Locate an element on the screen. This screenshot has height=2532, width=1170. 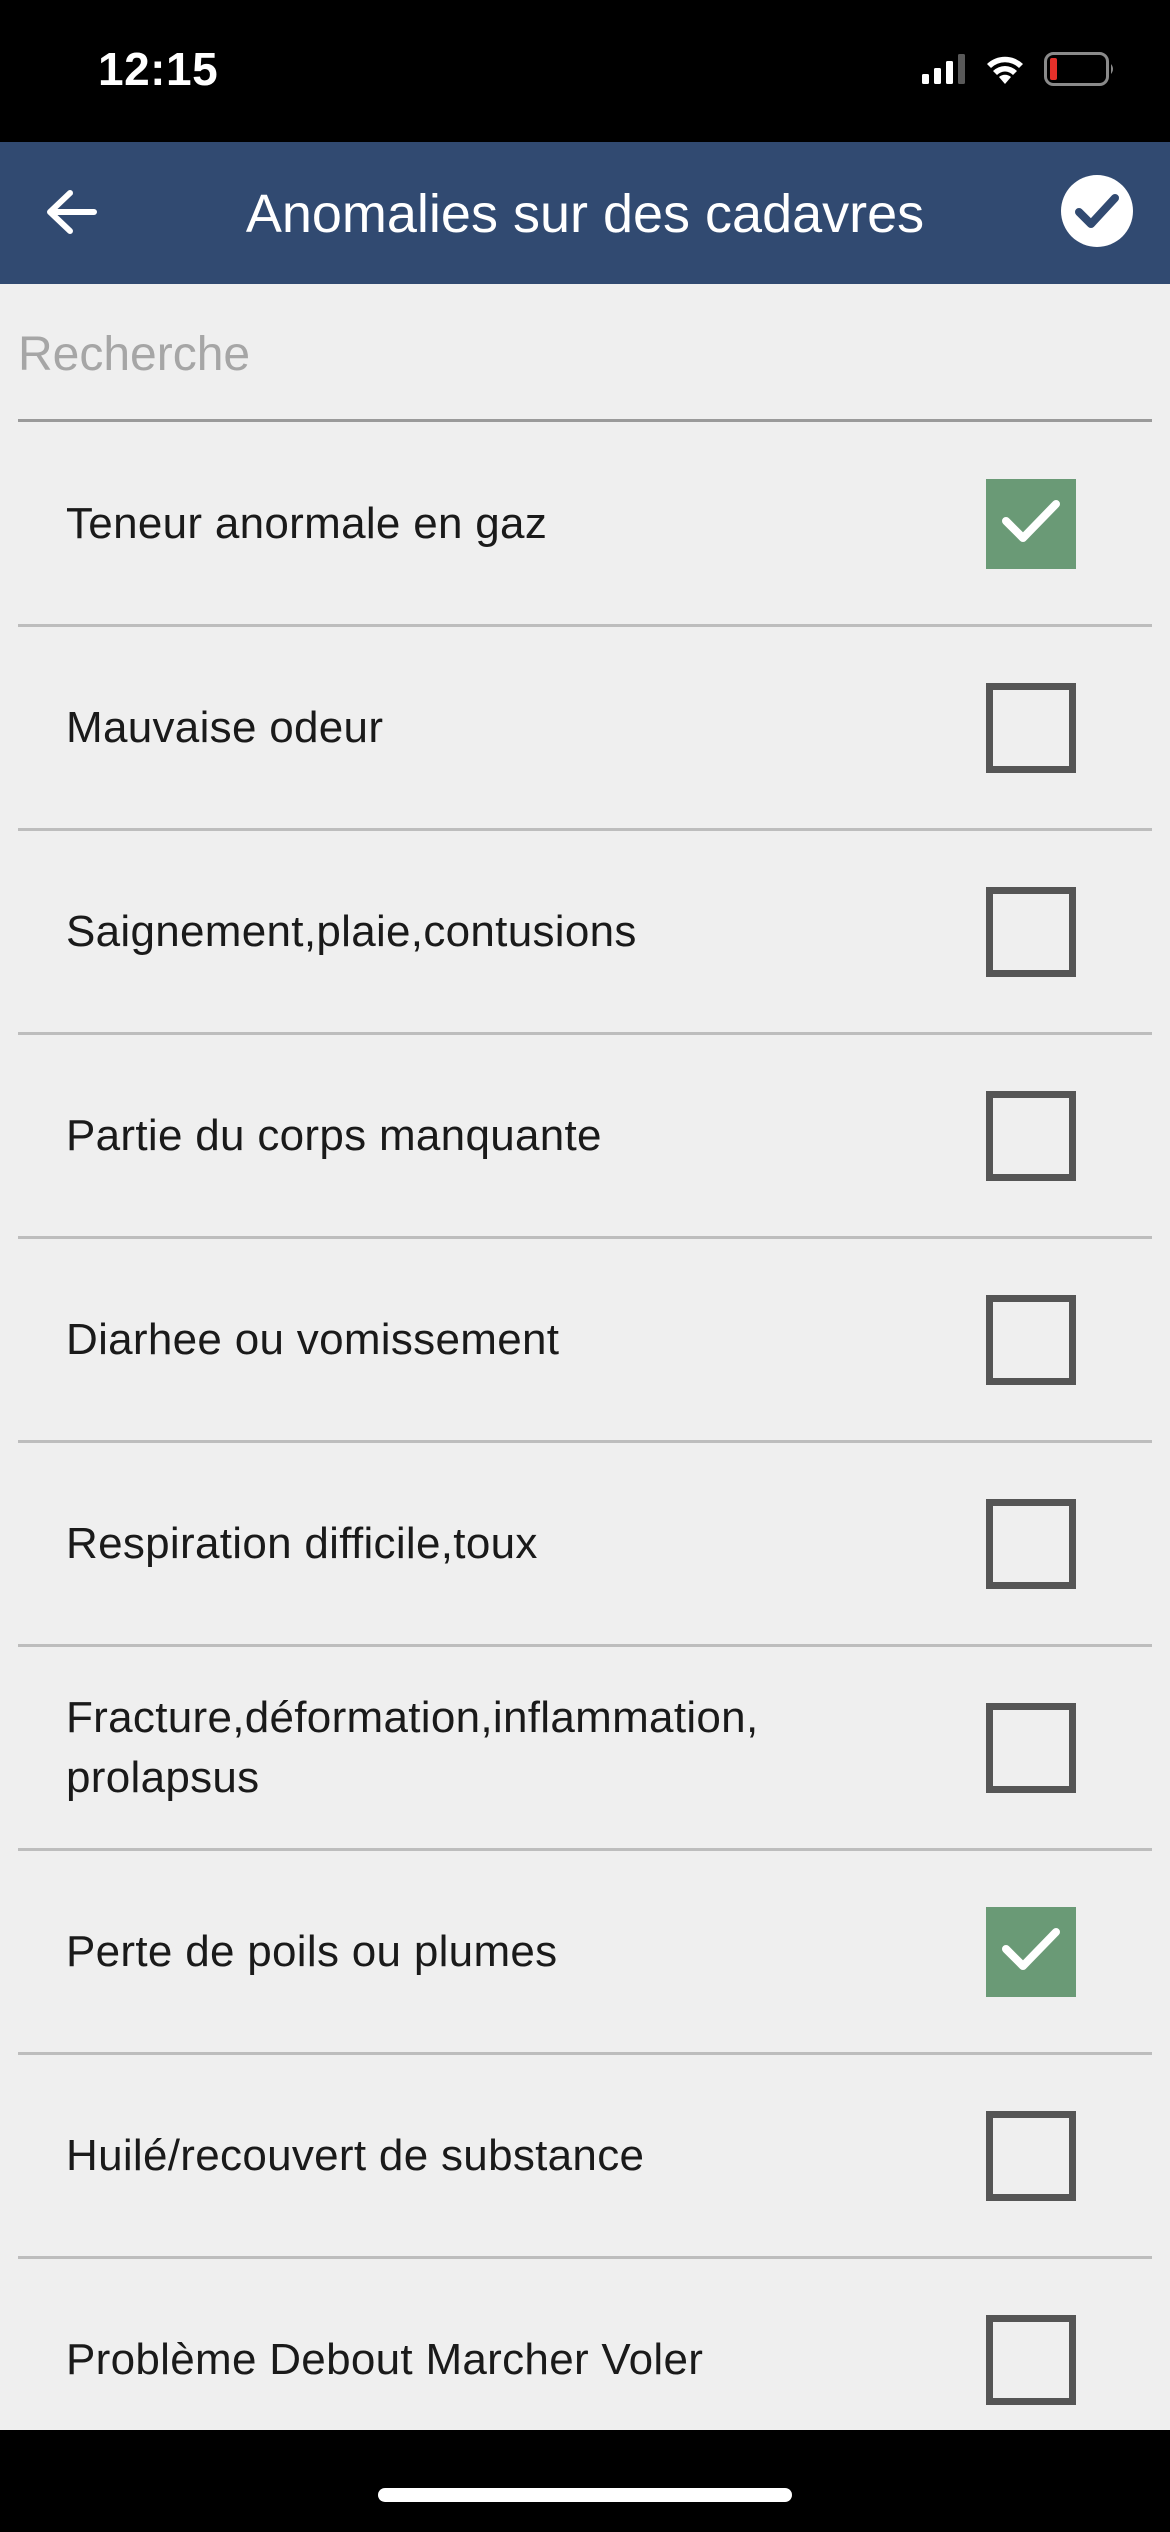
list-item-label: Teneur anormale en gaz is located at coordinates (307, 523).